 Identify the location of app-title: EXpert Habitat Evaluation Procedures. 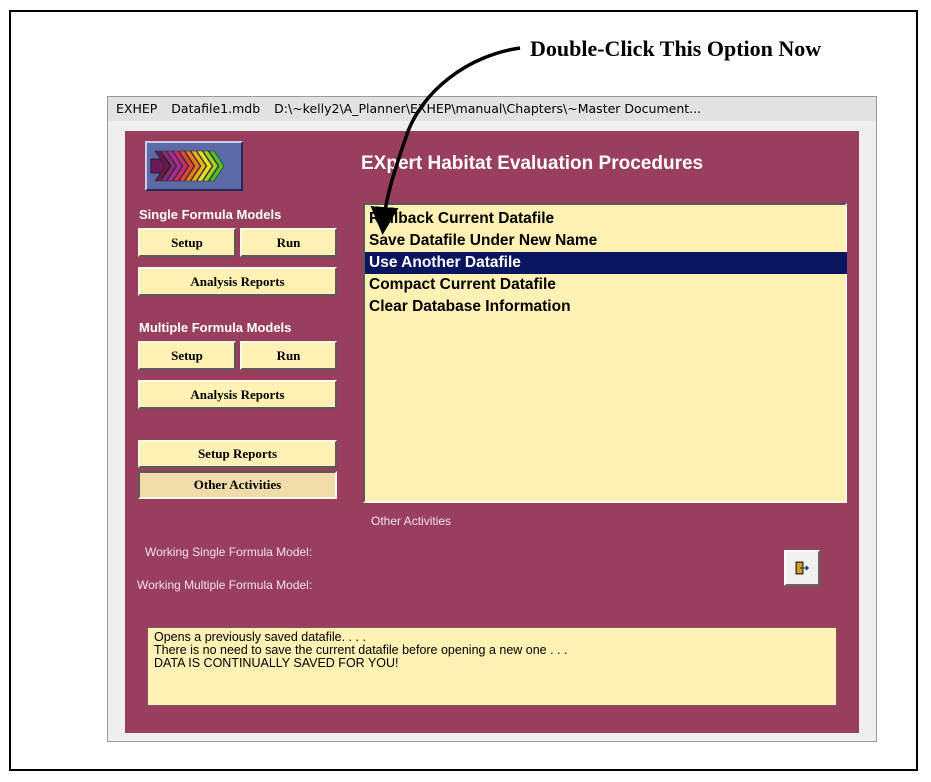
(532, 163).